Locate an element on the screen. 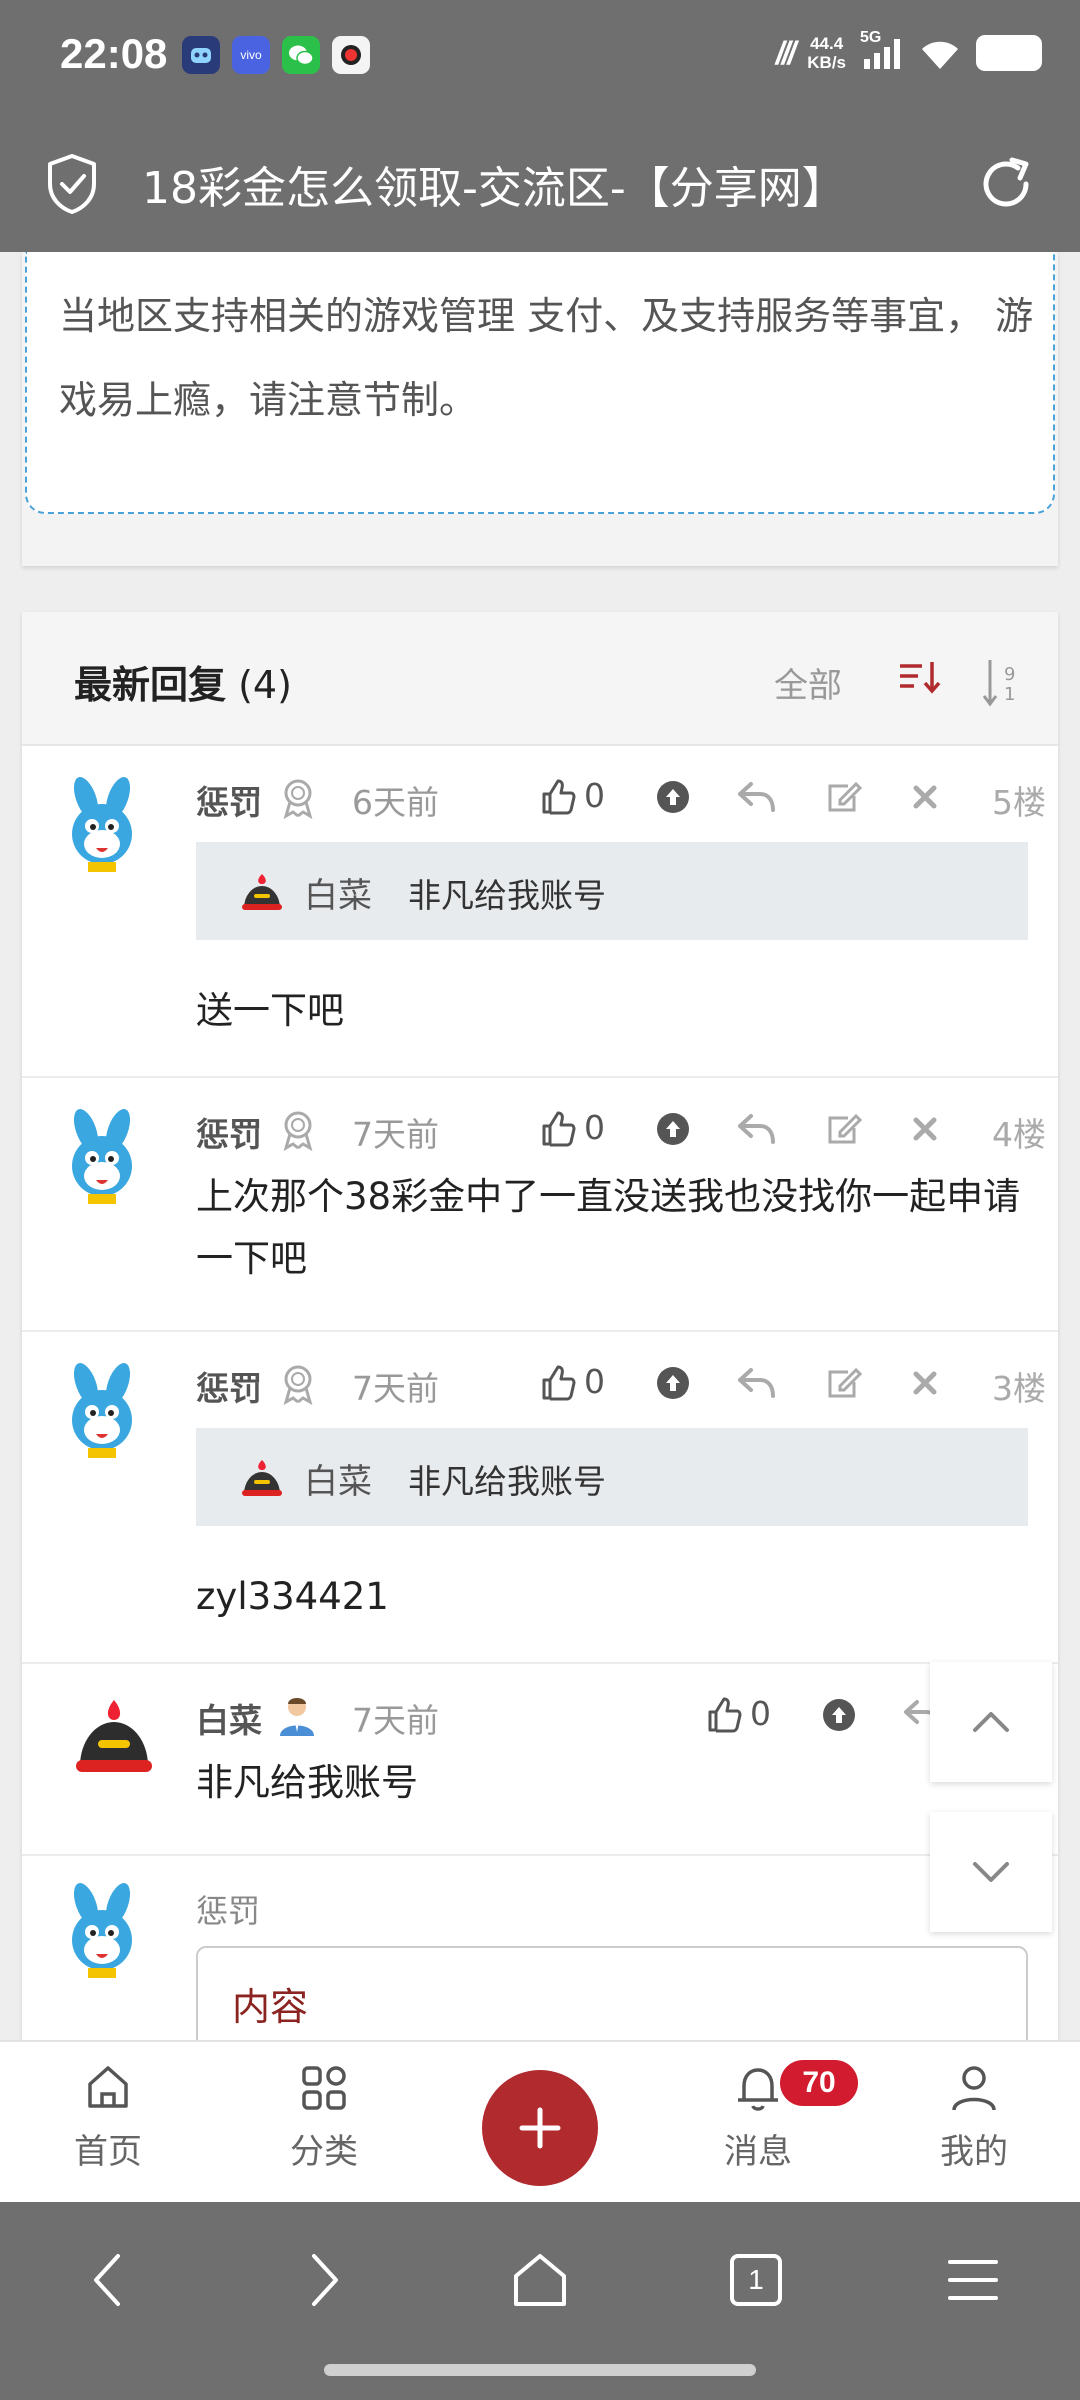 This screenshot has width=1080, height=2400. reply-item: 白菜 7天前 0 非凡给我账号 is located at coordinates (540, 1761).